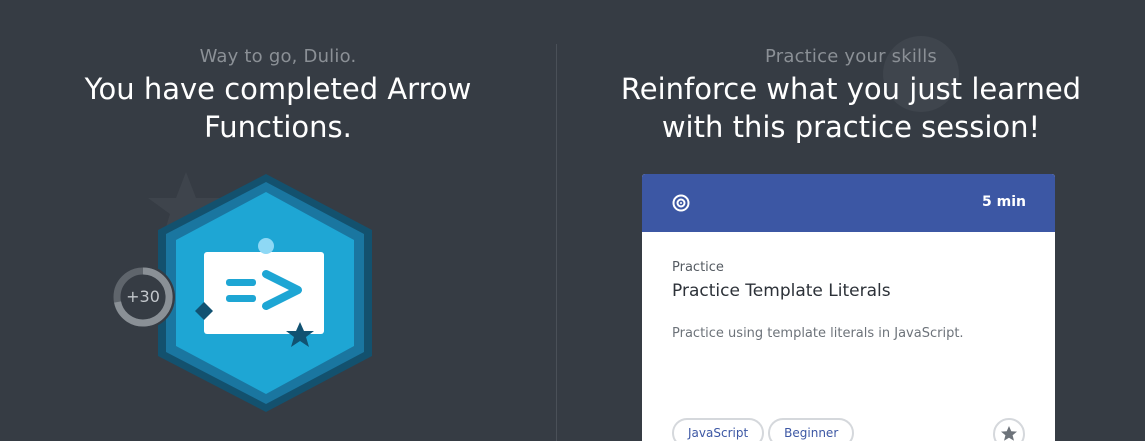  Describe the element at coordinates (264, 293) in the screenshot. I see `badge-code-card` at that location.